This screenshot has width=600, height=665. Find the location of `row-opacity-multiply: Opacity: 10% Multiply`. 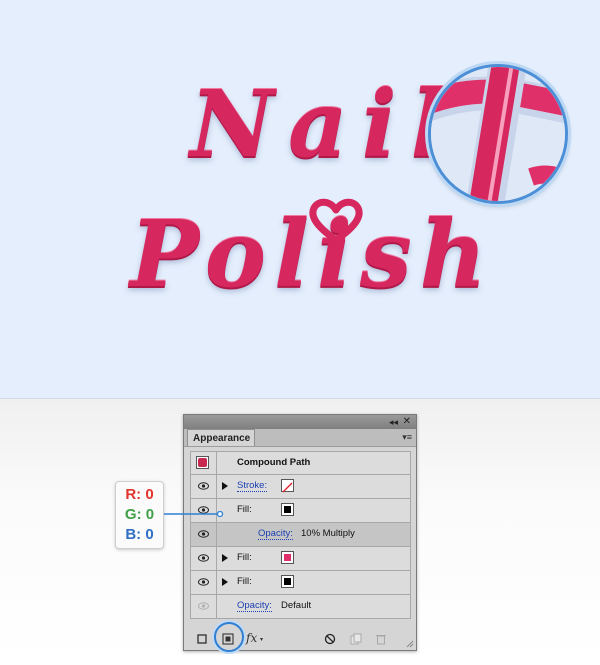

row-opacity-multiply: Opacity: 10% Multiply is located at coordinates (300, 535).